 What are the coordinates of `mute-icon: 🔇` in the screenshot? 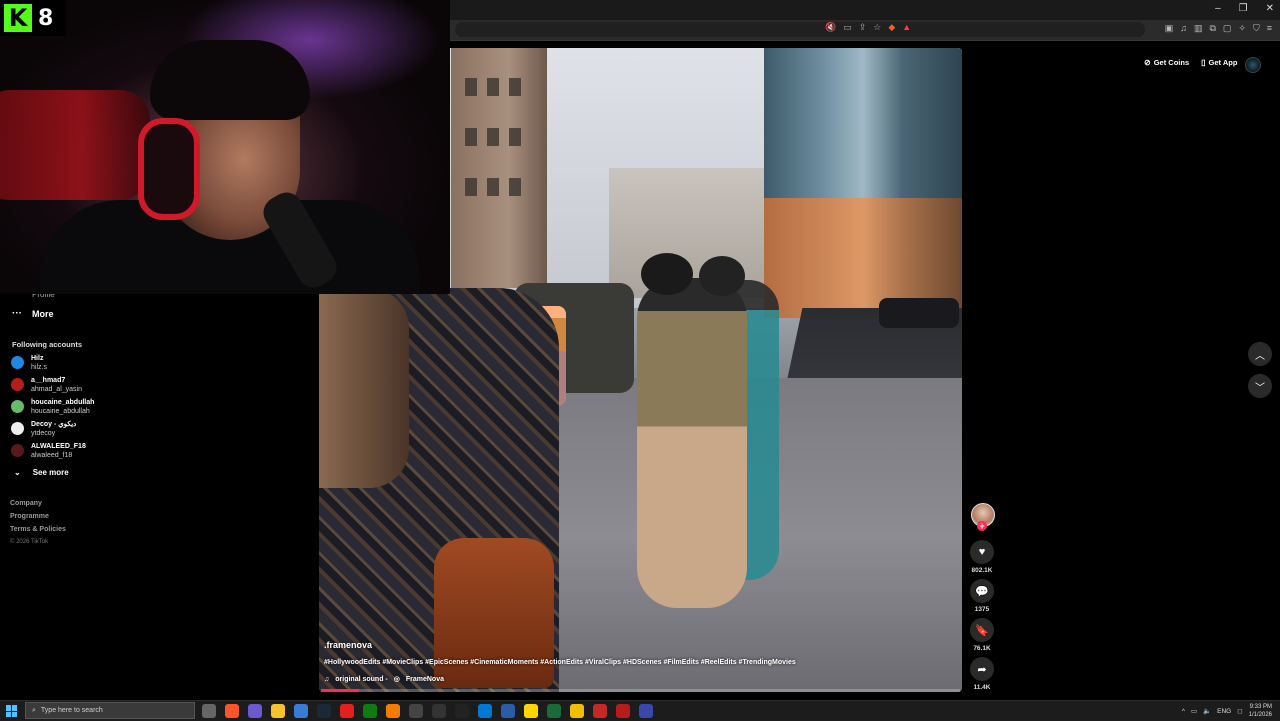 It's located at (830, 27).